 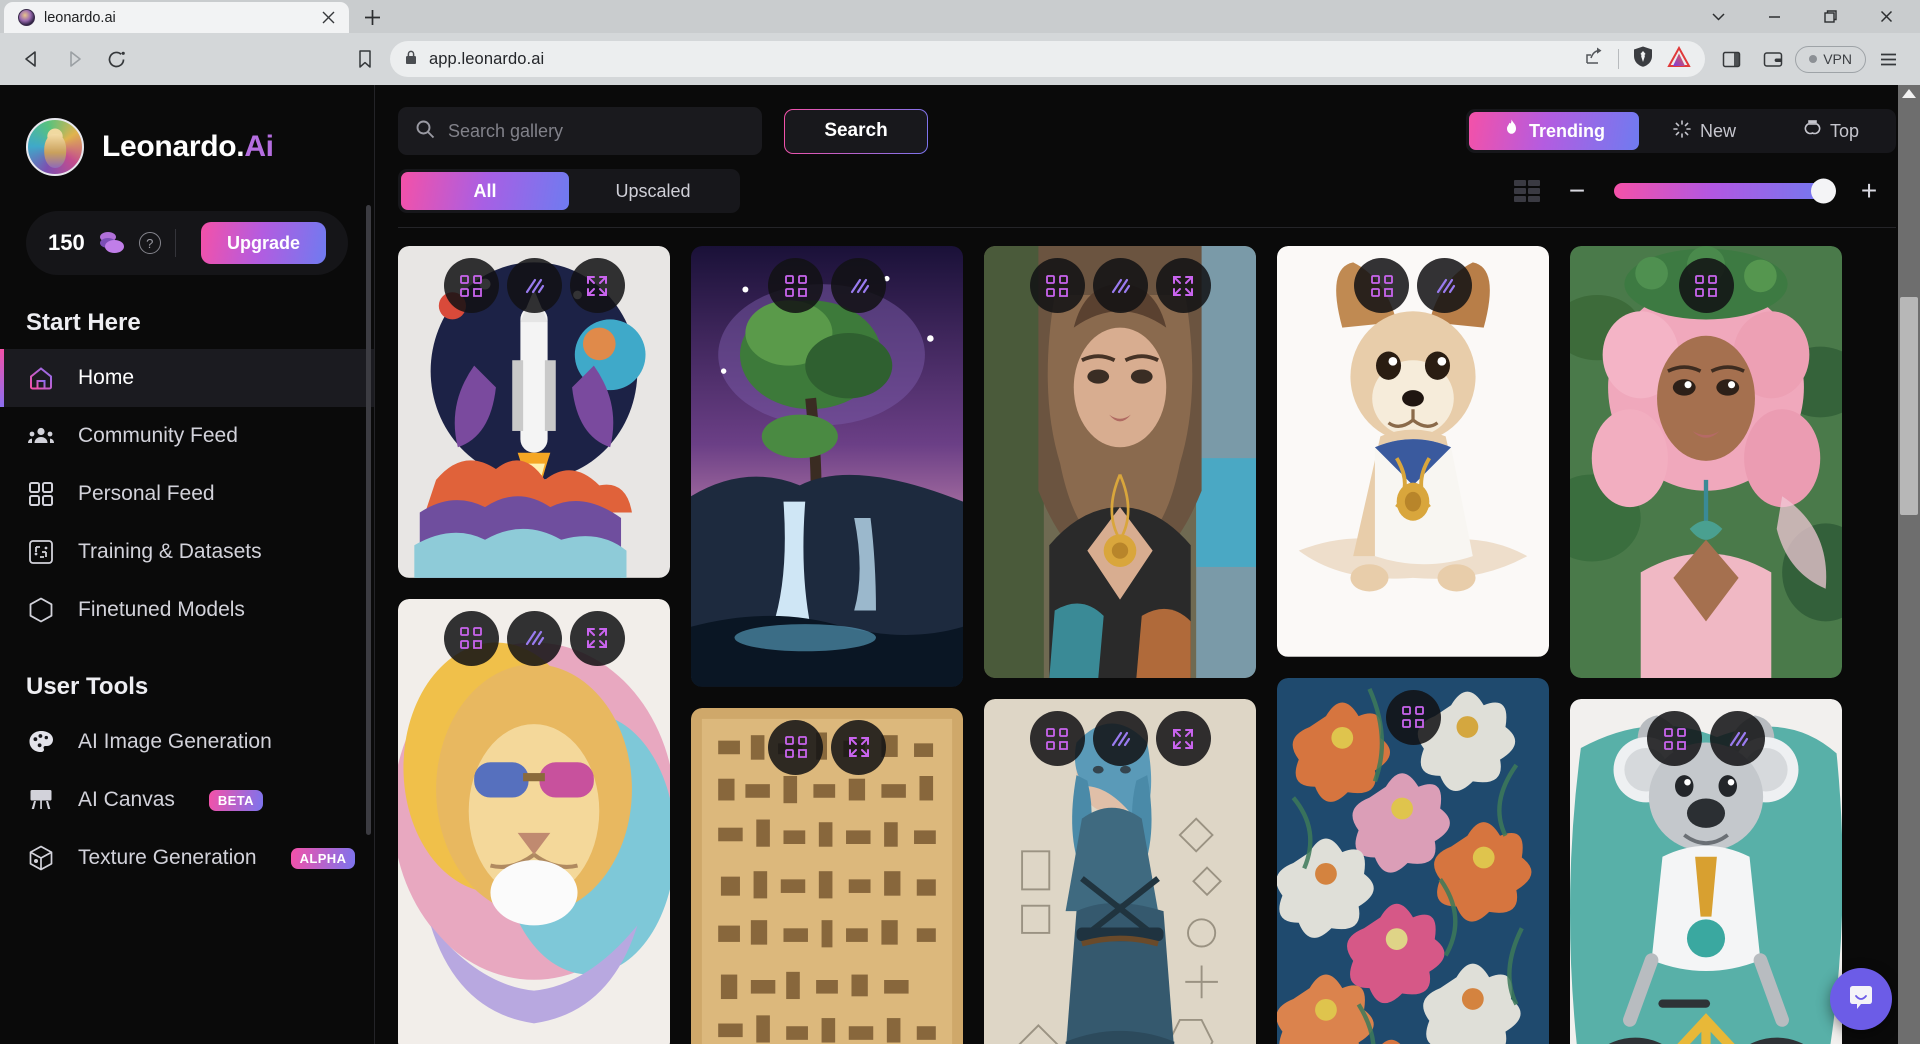 What do you see at coordinates (1725, 191) in the screenshot?
I see `zoom-slider` at bounding box center [1725, 191].